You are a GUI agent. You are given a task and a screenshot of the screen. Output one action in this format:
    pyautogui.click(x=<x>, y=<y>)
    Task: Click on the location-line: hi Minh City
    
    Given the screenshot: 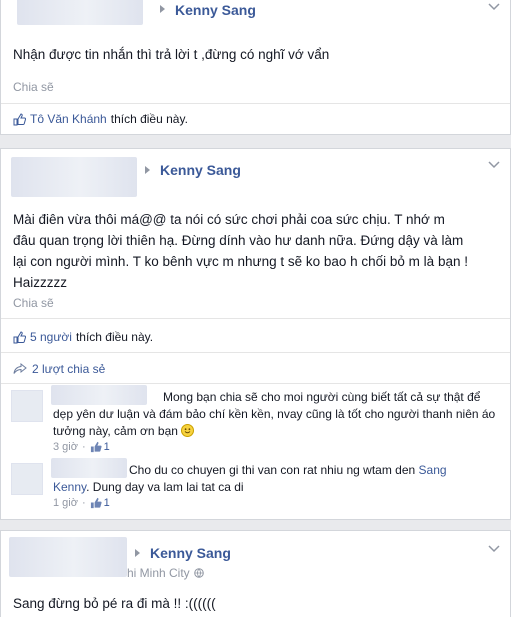 What is the action you would take?
    pyautogui.click(x=165, y=573)
    